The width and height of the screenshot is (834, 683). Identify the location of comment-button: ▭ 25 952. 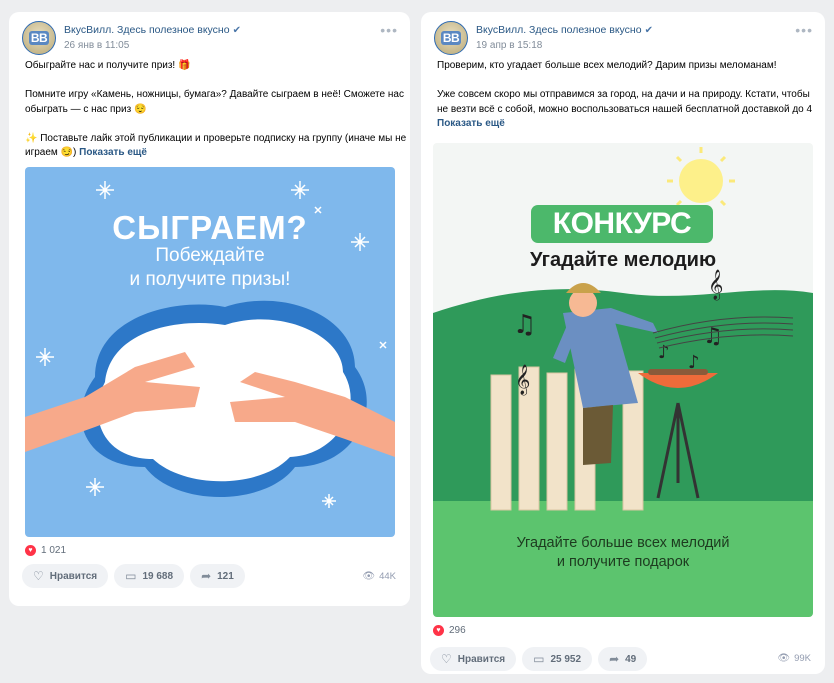
(557, 659).